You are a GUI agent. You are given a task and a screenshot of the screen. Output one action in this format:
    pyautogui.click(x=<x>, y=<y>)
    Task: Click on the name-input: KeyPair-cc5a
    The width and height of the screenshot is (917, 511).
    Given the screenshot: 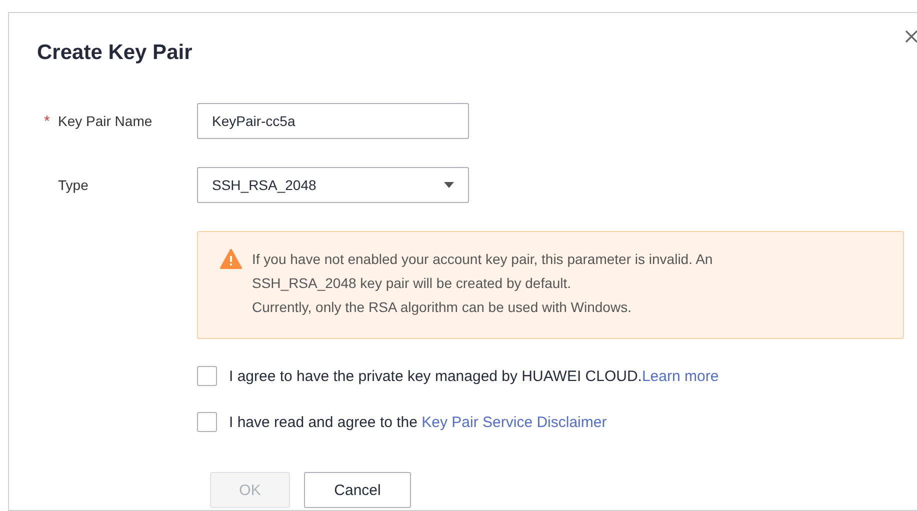 What is the action you would take?
    pyautogui.click(x=333, y=121)
    